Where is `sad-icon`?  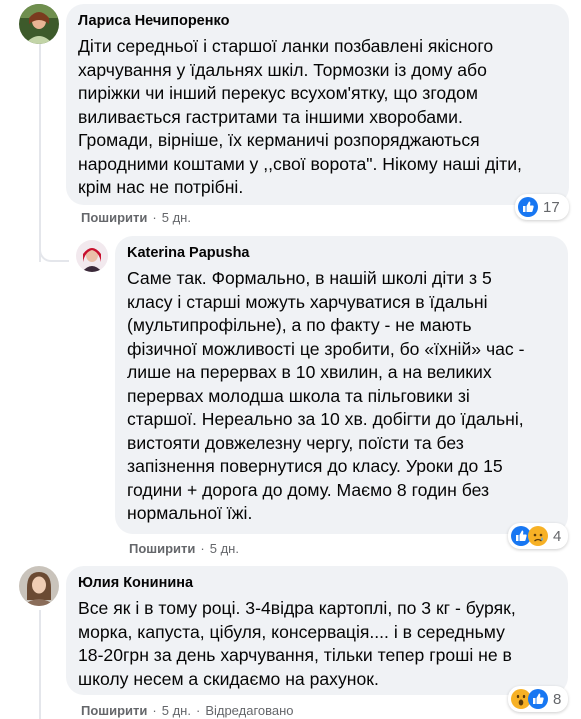
sad-icon is located at coordinates (538, 536).